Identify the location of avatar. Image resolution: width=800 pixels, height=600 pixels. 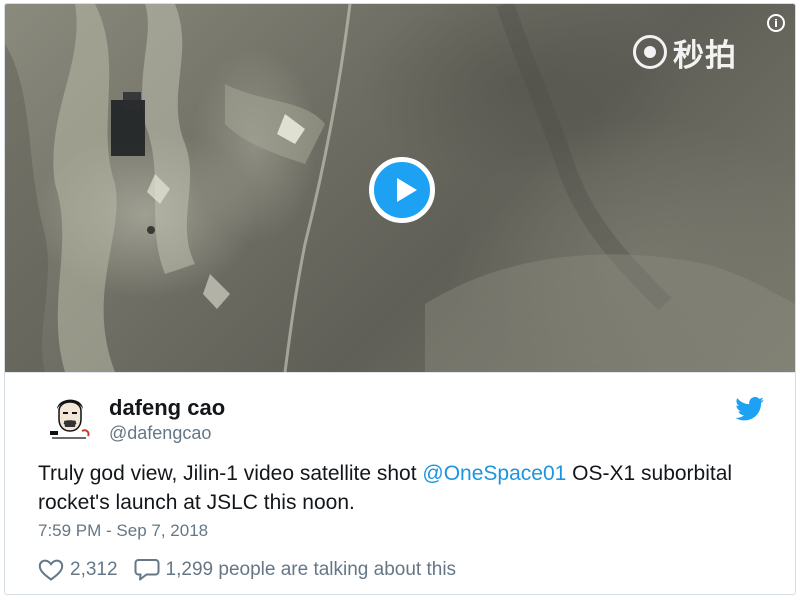
(70, 417).